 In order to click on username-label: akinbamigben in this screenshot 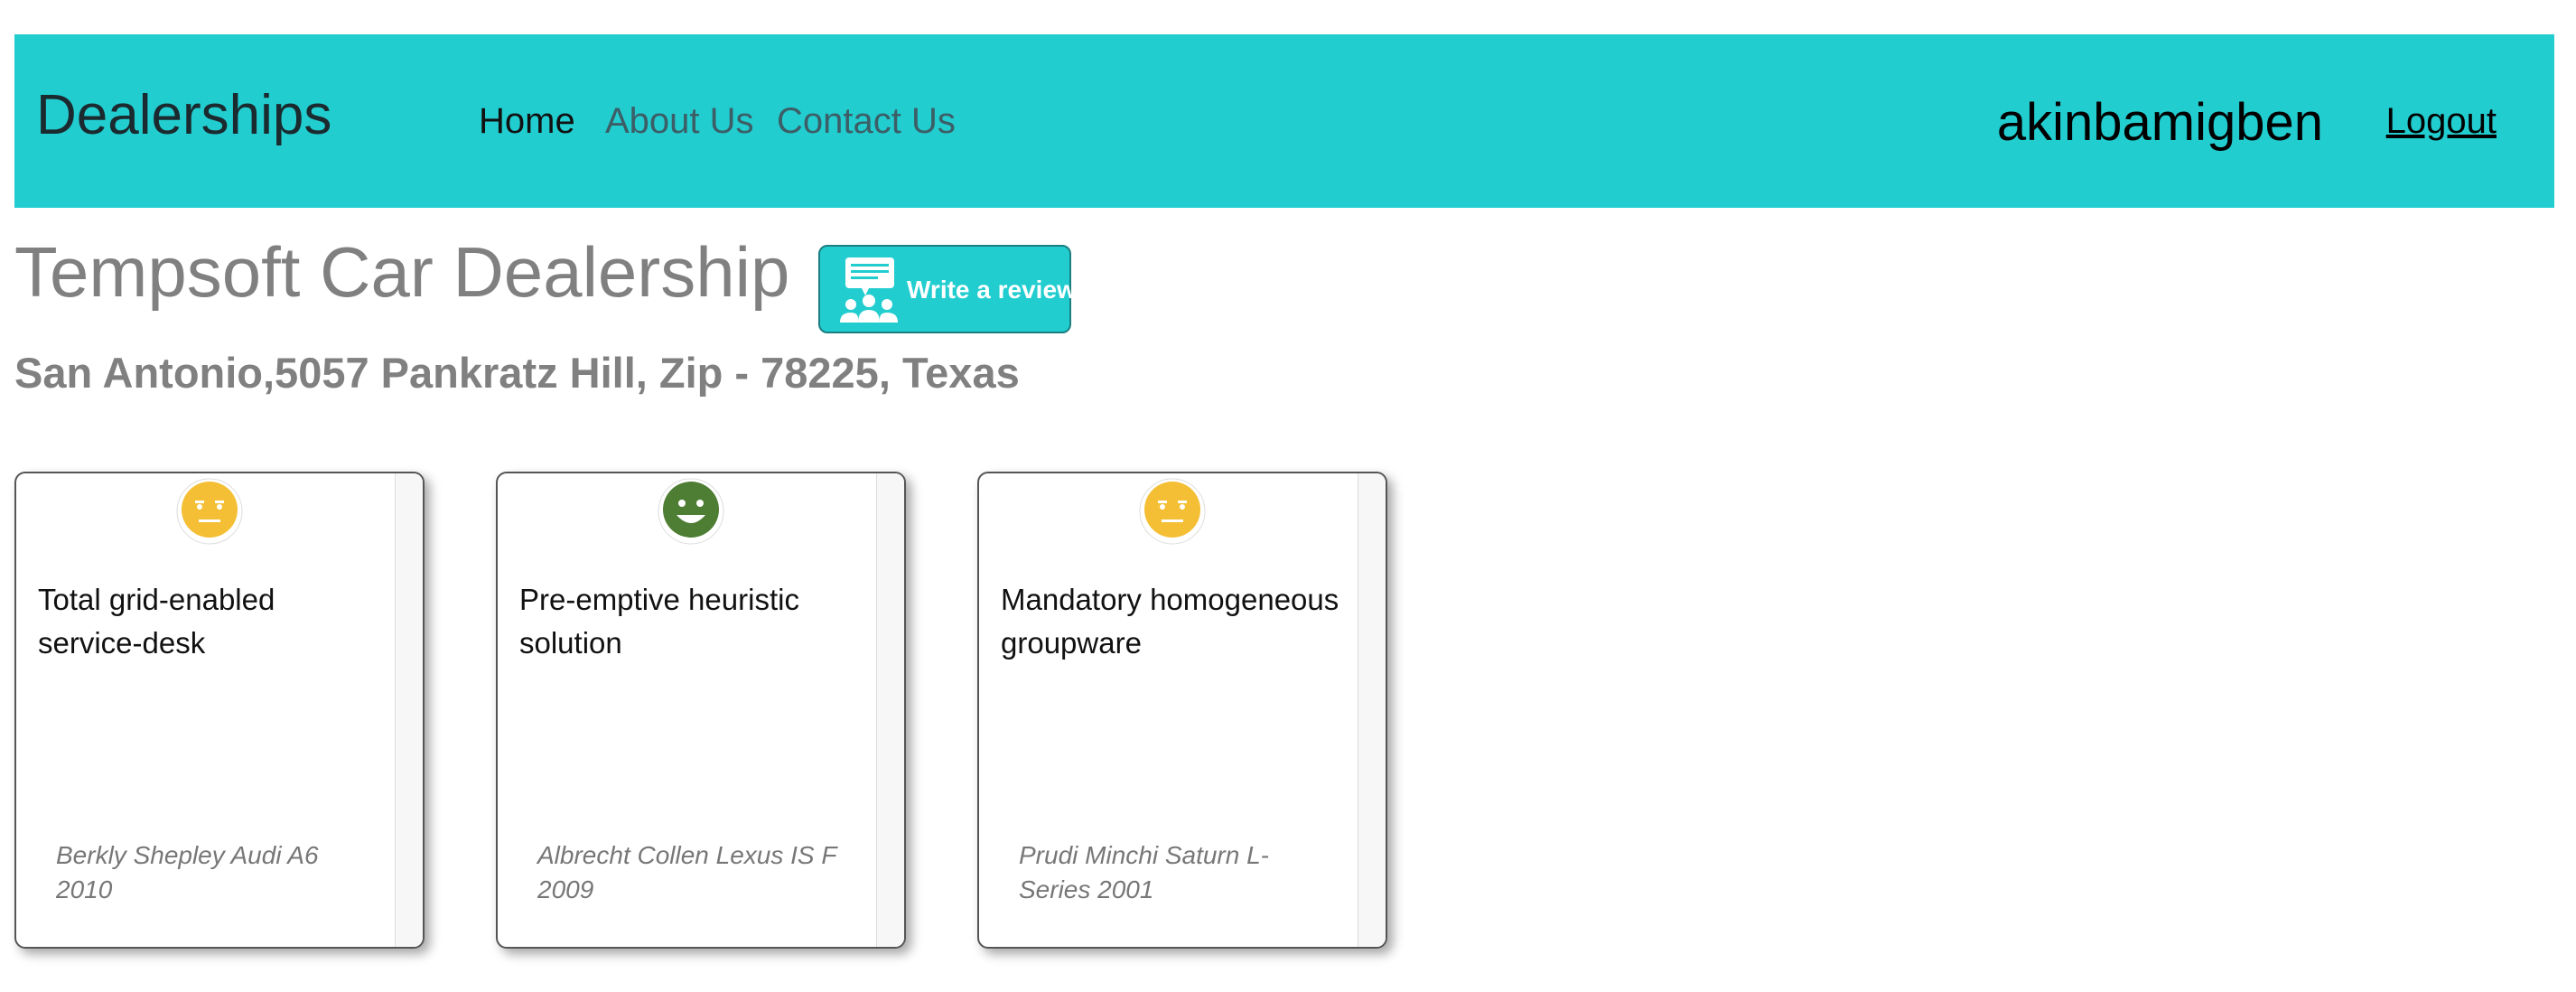, I will do `click(2159, 123)`.